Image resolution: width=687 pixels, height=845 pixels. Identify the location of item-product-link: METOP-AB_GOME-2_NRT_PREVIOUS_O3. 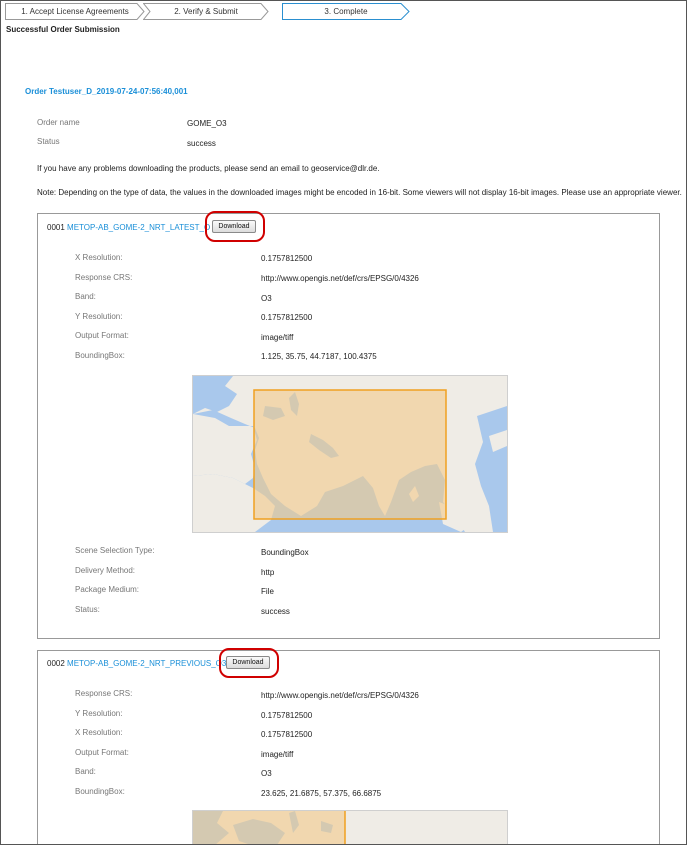
(146, 663).